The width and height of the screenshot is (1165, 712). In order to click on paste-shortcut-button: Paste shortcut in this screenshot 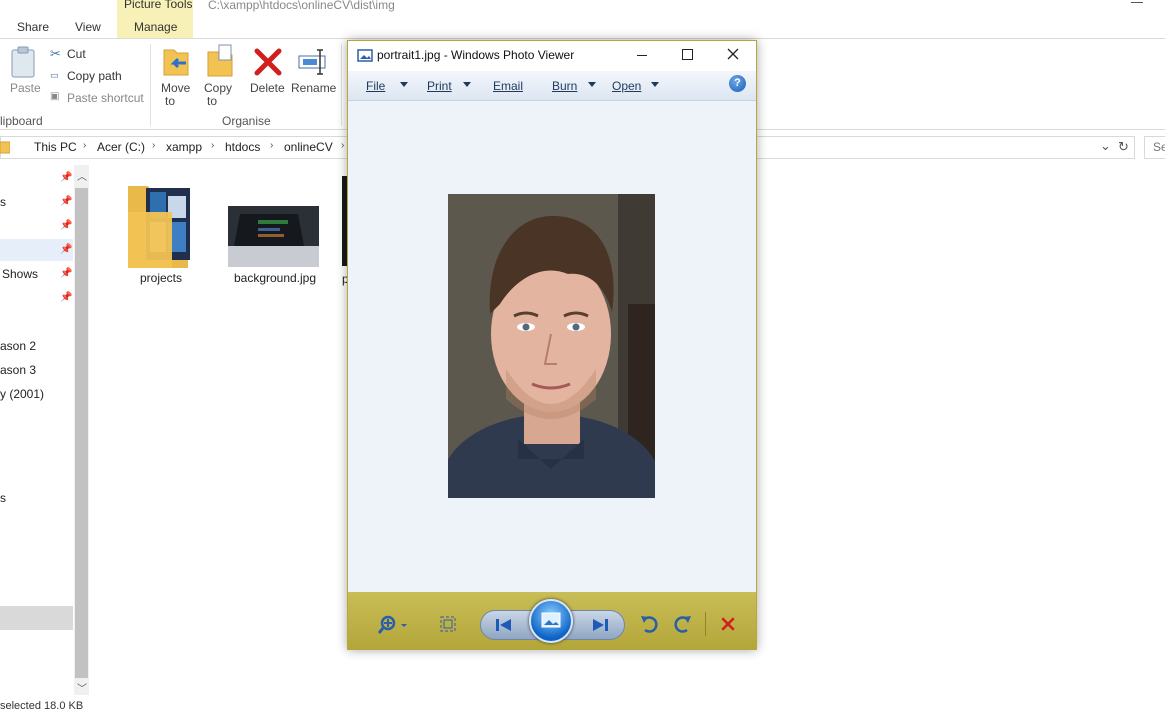, I will do `click(105, 98)`.